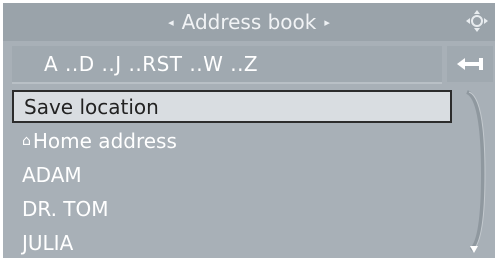 This screenshot has height=261, width=499. Describe the element at coordinates (91, 106) in the screenshot. I see `list-item-label: Save location` at that location.